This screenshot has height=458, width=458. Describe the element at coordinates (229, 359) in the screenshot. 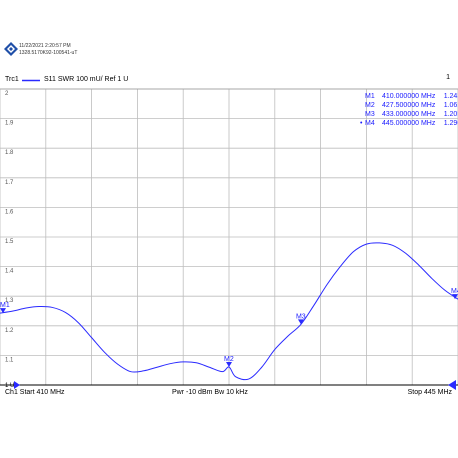

I see `marker-m2-label: M2` at that location.